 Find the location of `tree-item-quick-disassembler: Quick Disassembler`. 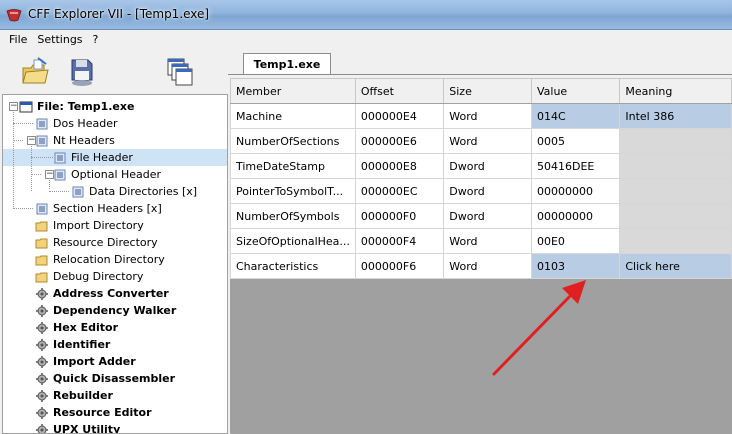

tree-item-quick-disassembler: Quick Disassembler is located at coordinates (106, 378).